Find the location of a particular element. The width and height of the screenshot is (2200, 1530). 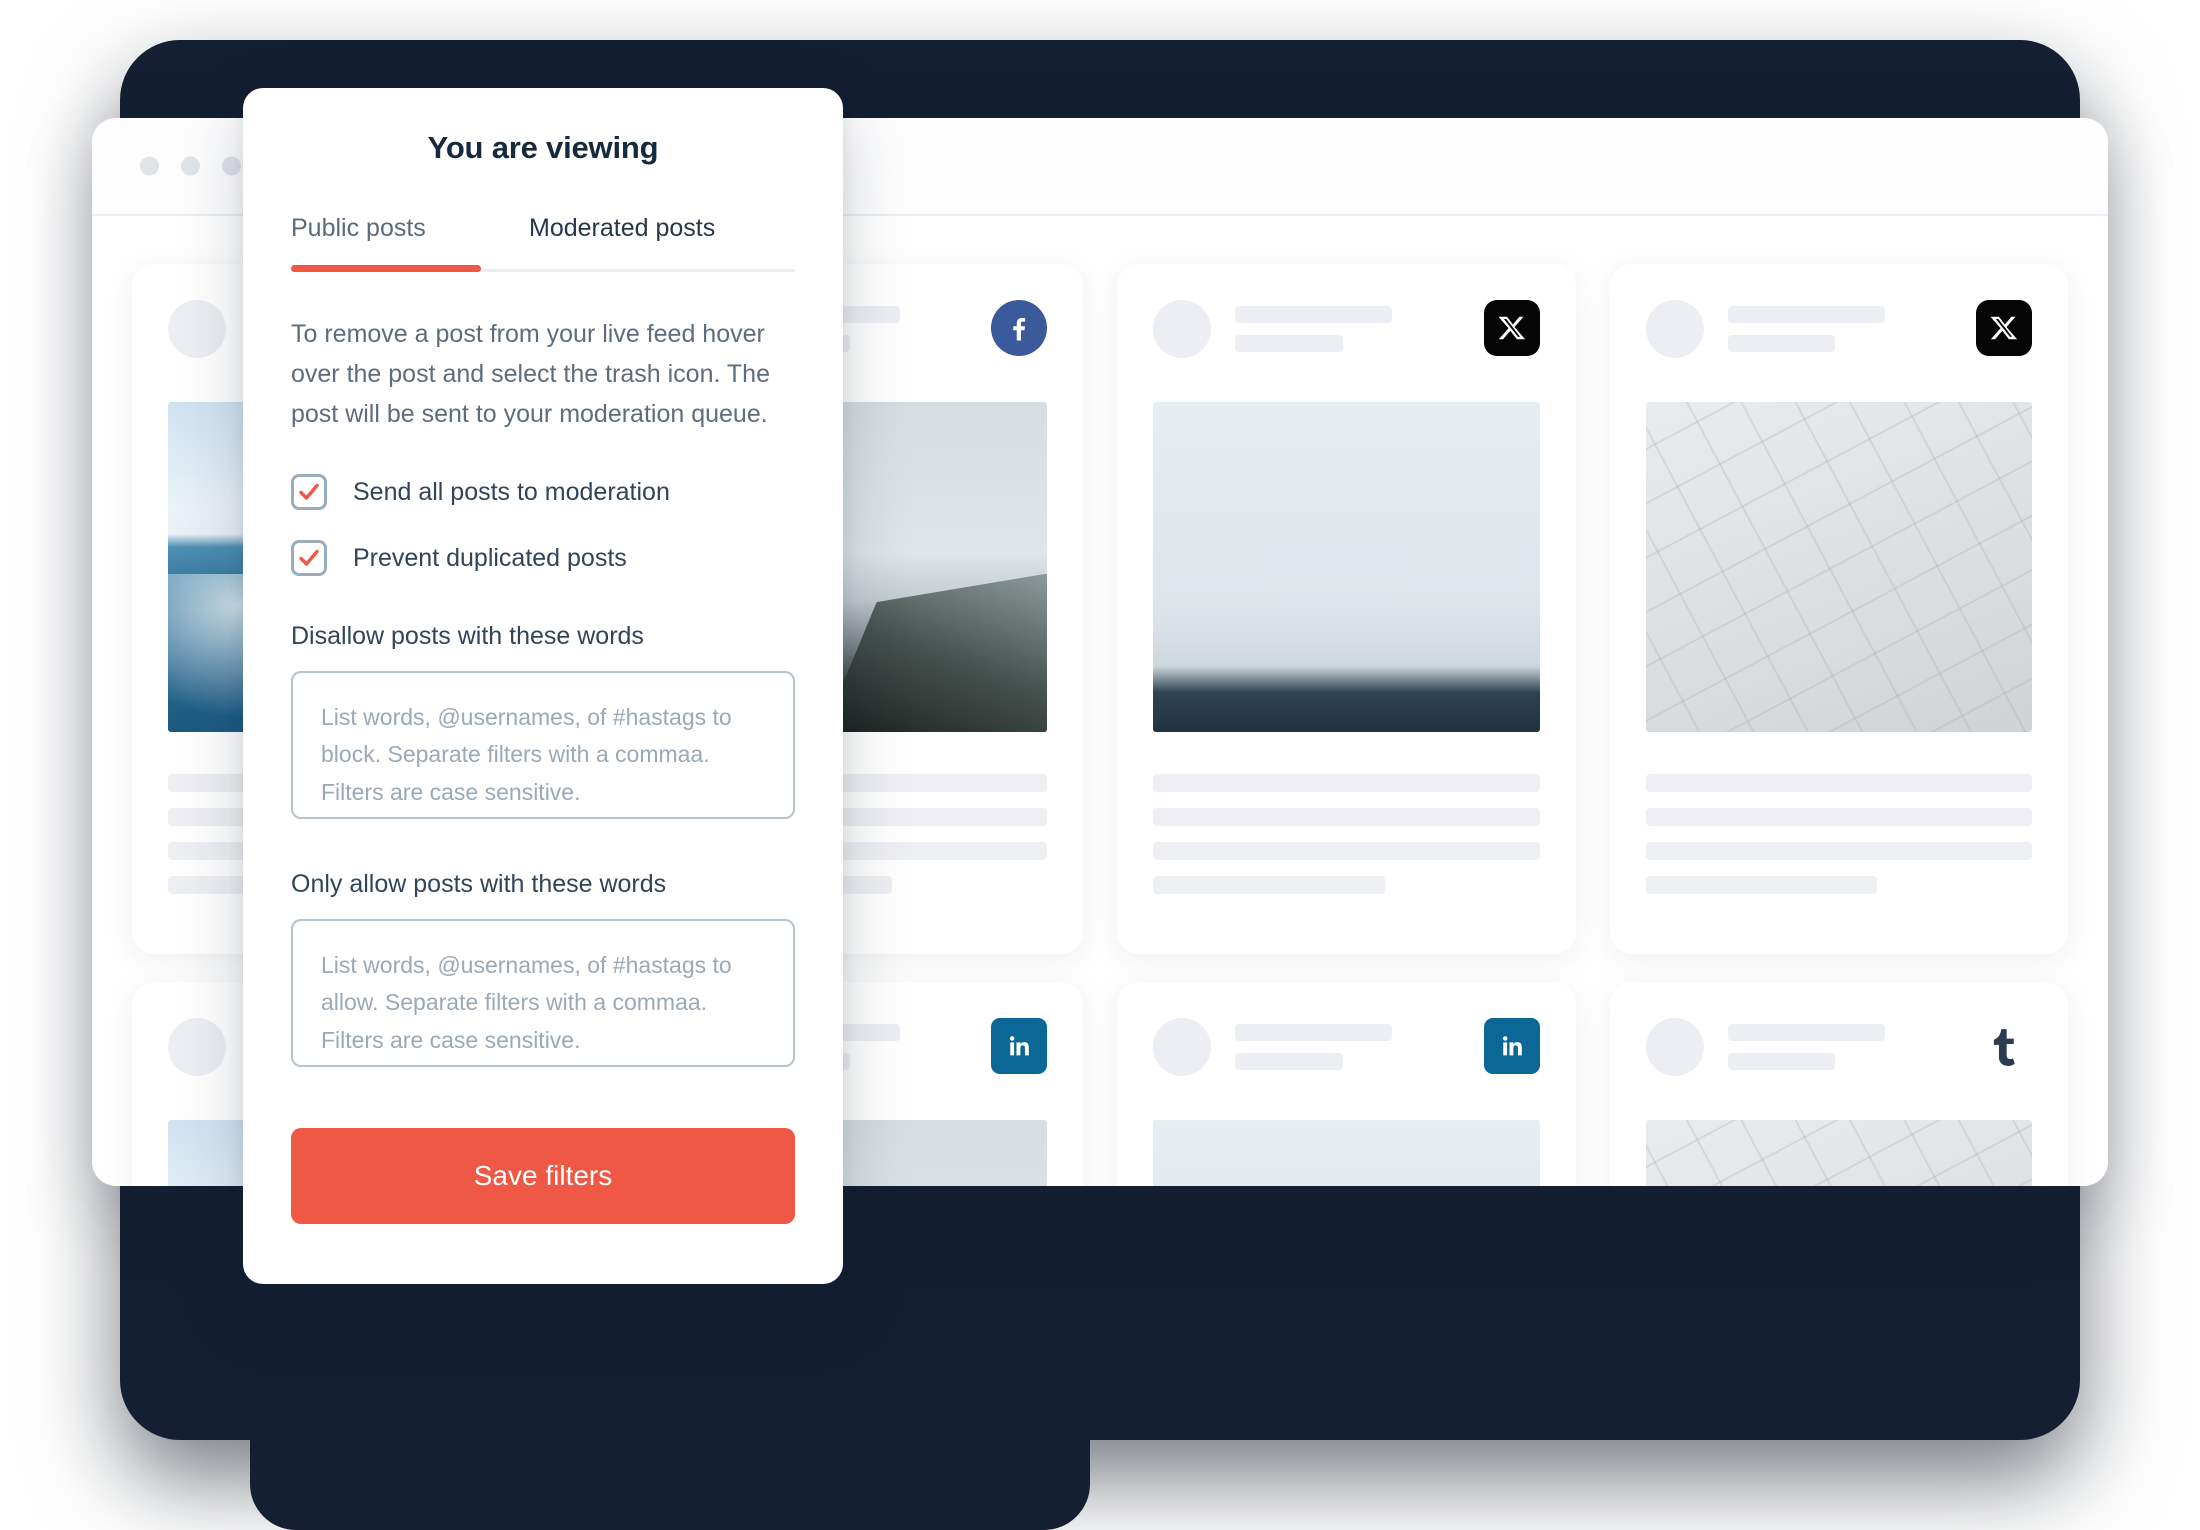

checkbox-label-send-all-to-moderation: Send all posts to moderation is located at coordinates (511, 491).